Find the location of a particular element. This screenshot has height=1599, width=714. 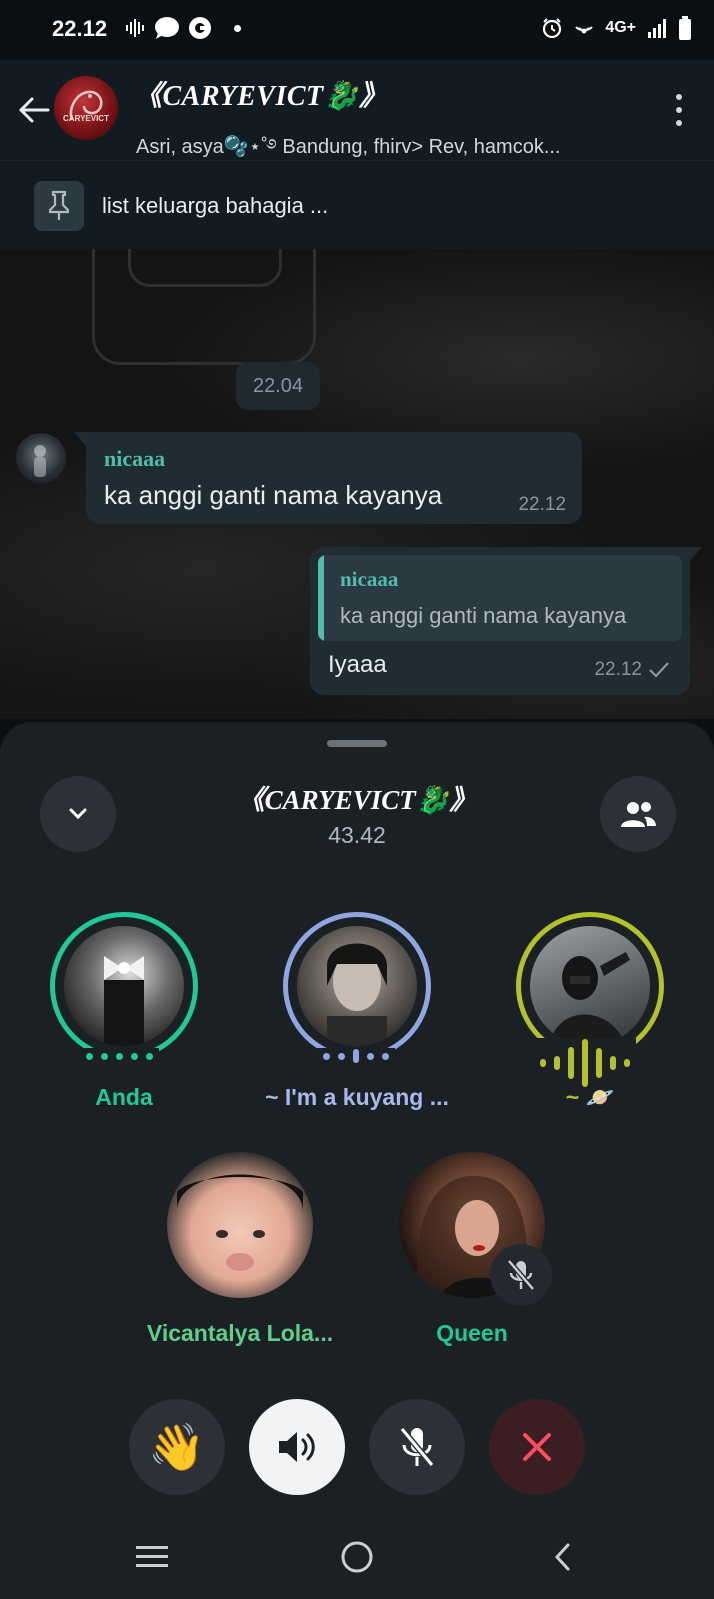

more-options-button is located at coordinates (679, 110).